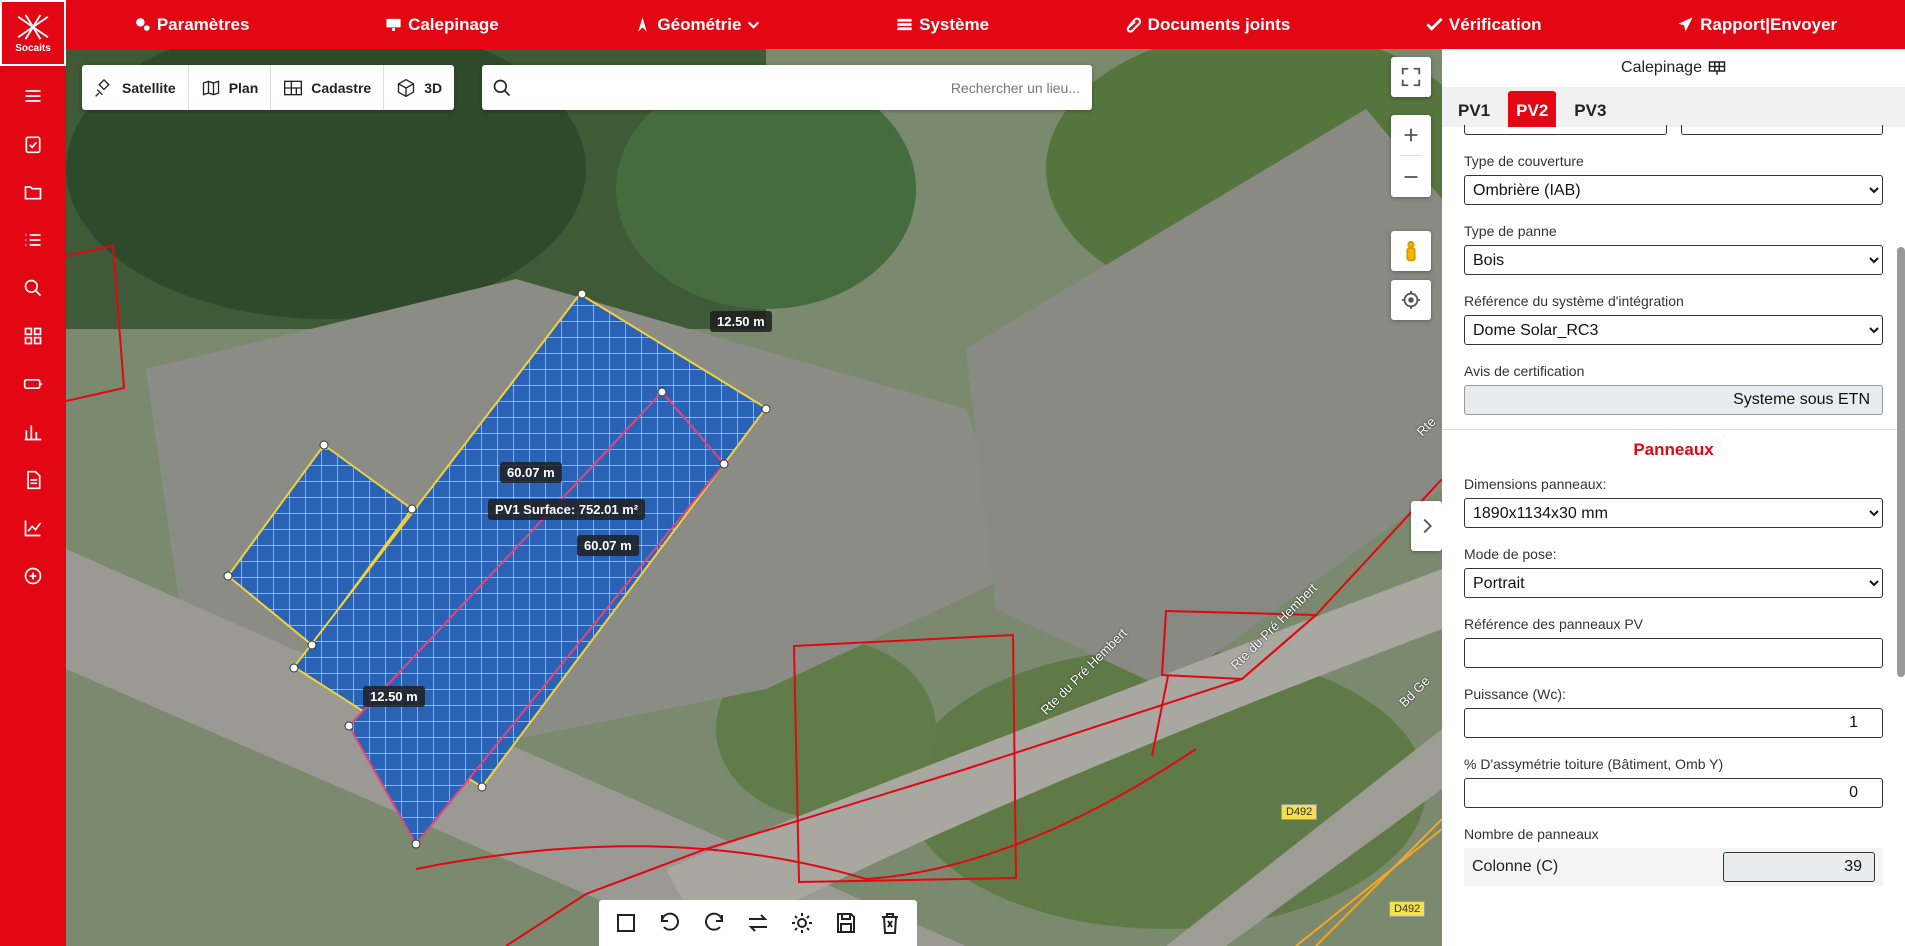 The height and width of the screenshot is (946, 1905). I want to click on dimensions-select: 1890x1134x30 mm, so click(1673, 513).